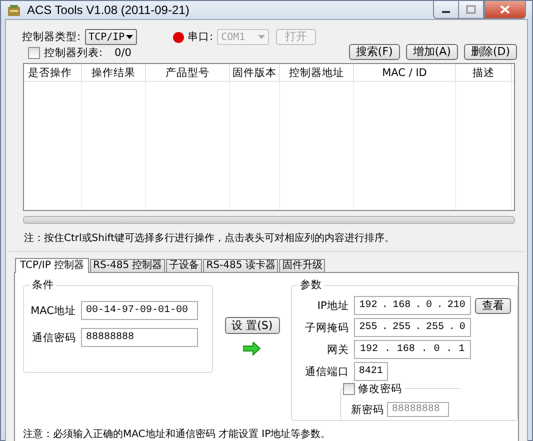  Describe the element at coordinates (371, 371) in the screenshot. I see `input-field: 8421` at that location.